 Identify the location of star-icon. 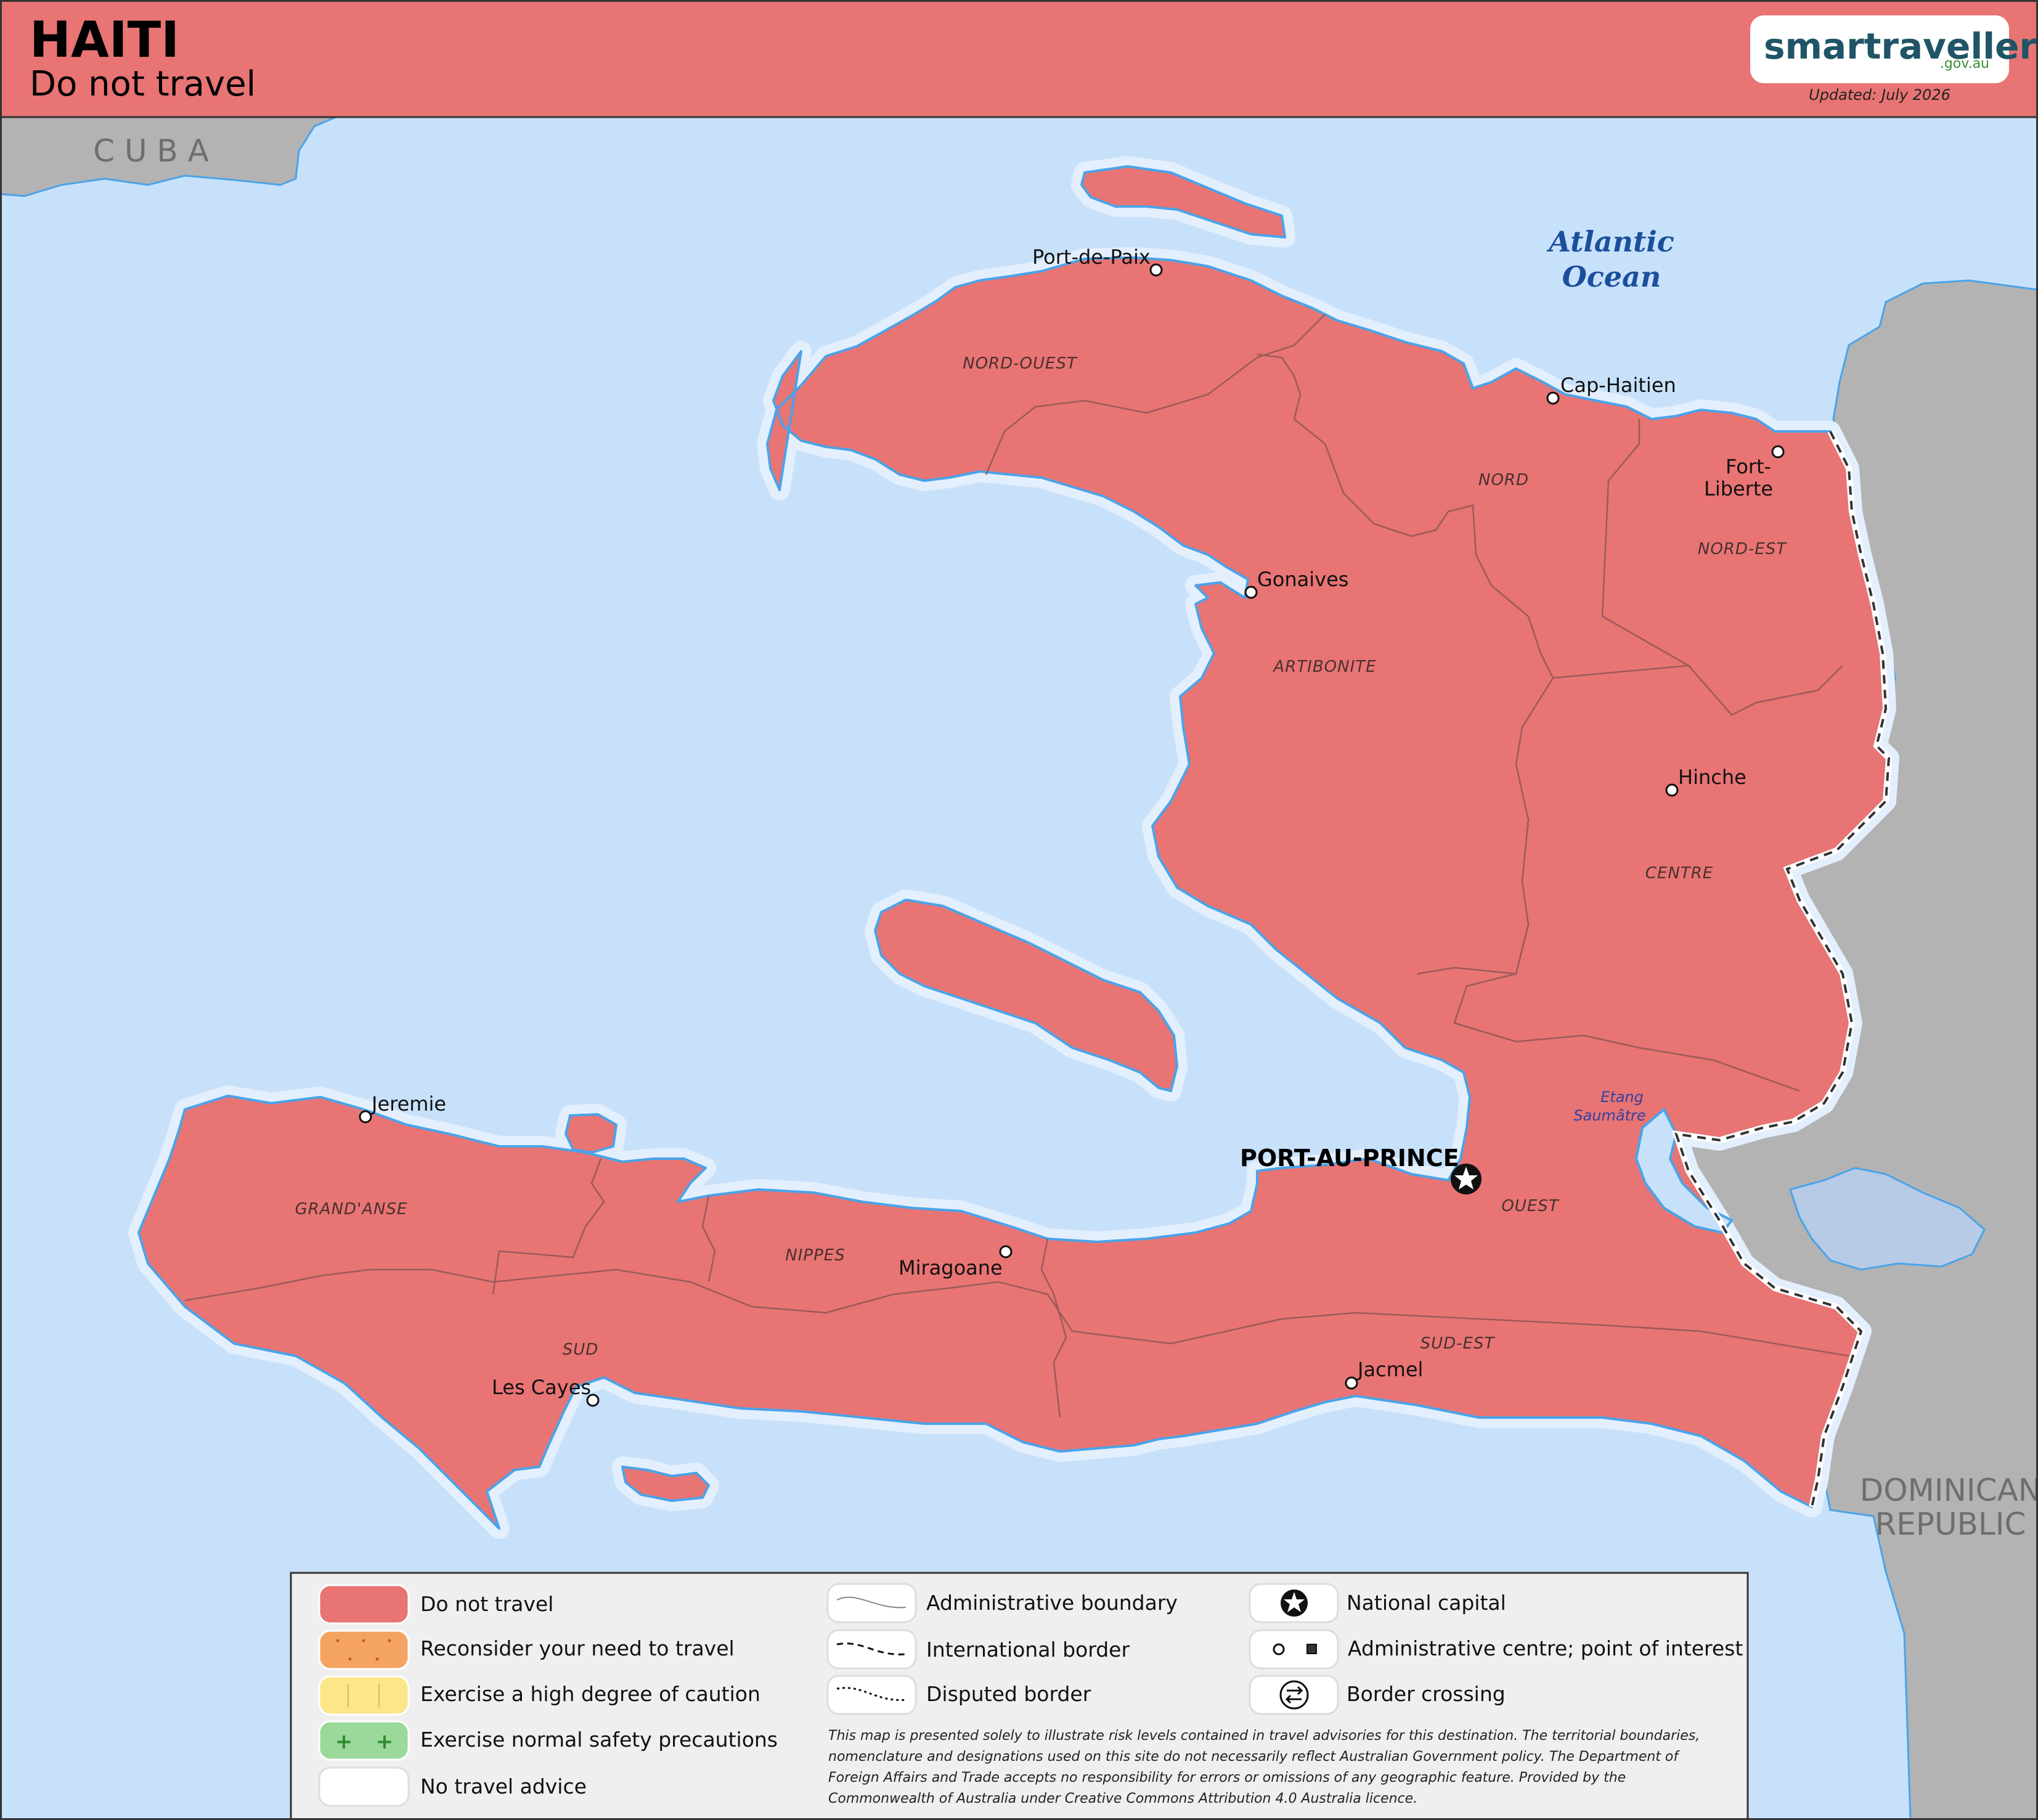
(1294, 1603).